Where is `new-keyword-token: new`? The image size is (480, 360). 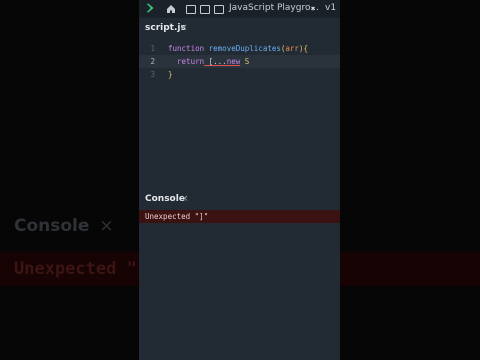
new-keyword-token: new is located at coordinates (233, 61).